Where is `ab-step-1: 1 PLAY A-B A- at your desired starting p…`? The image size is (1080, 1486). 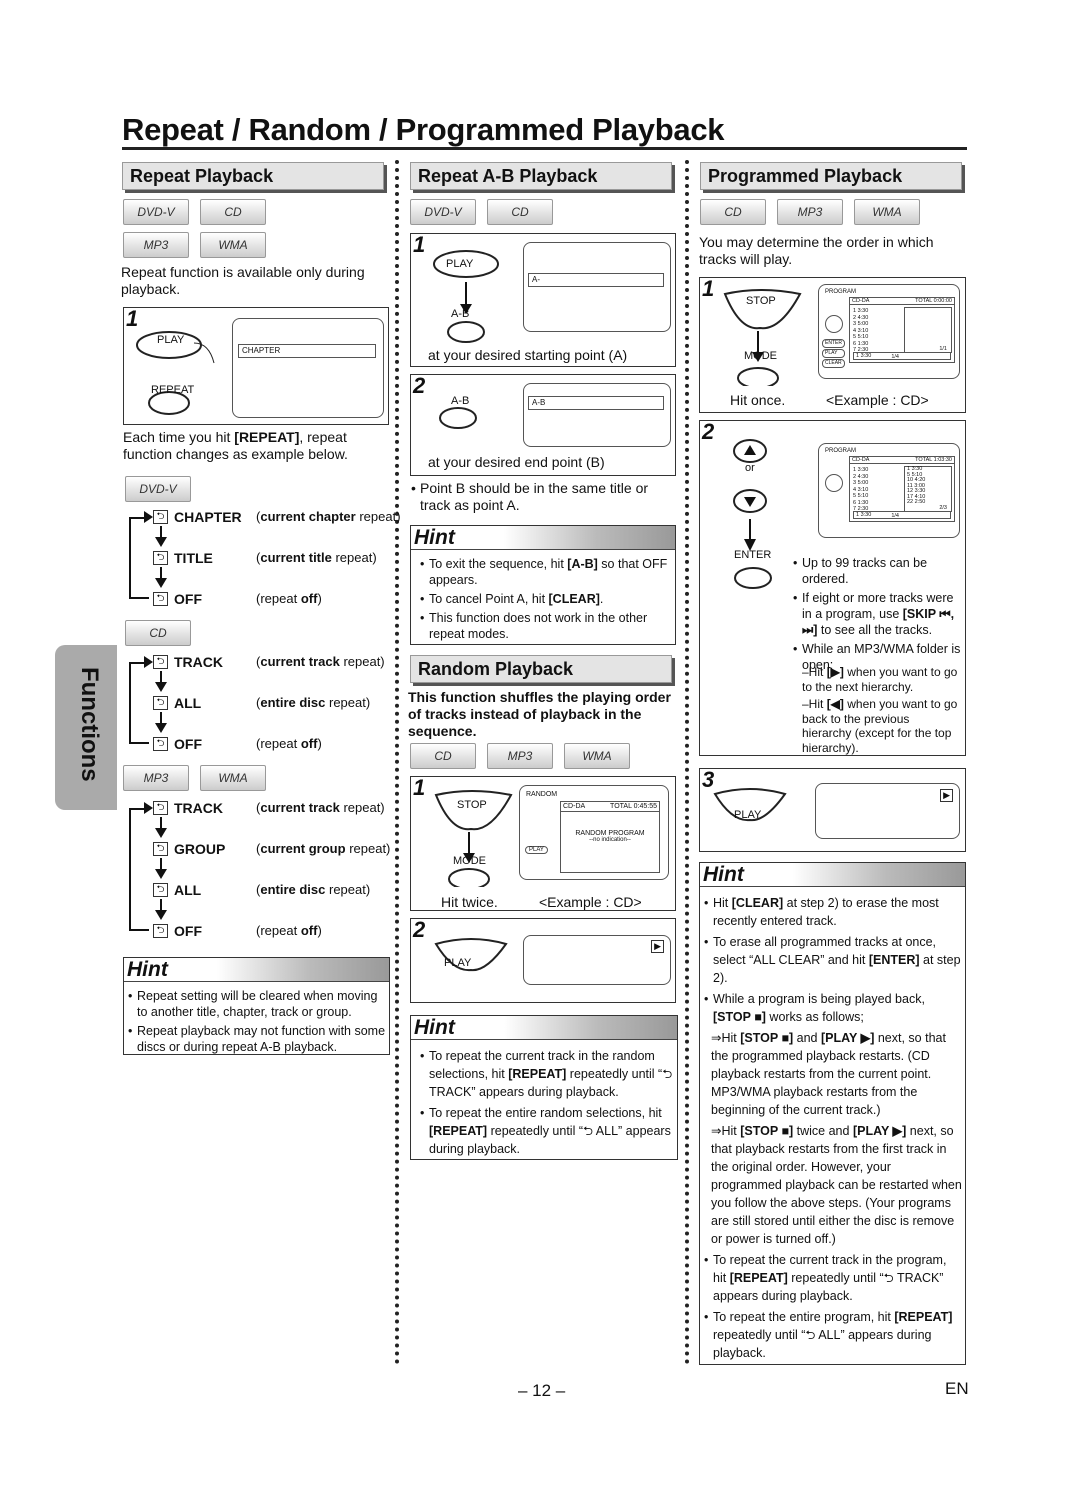
ab-step-1: 1 PLAY A-B A- at your desired starting p… is located at coordinates (543, 299).